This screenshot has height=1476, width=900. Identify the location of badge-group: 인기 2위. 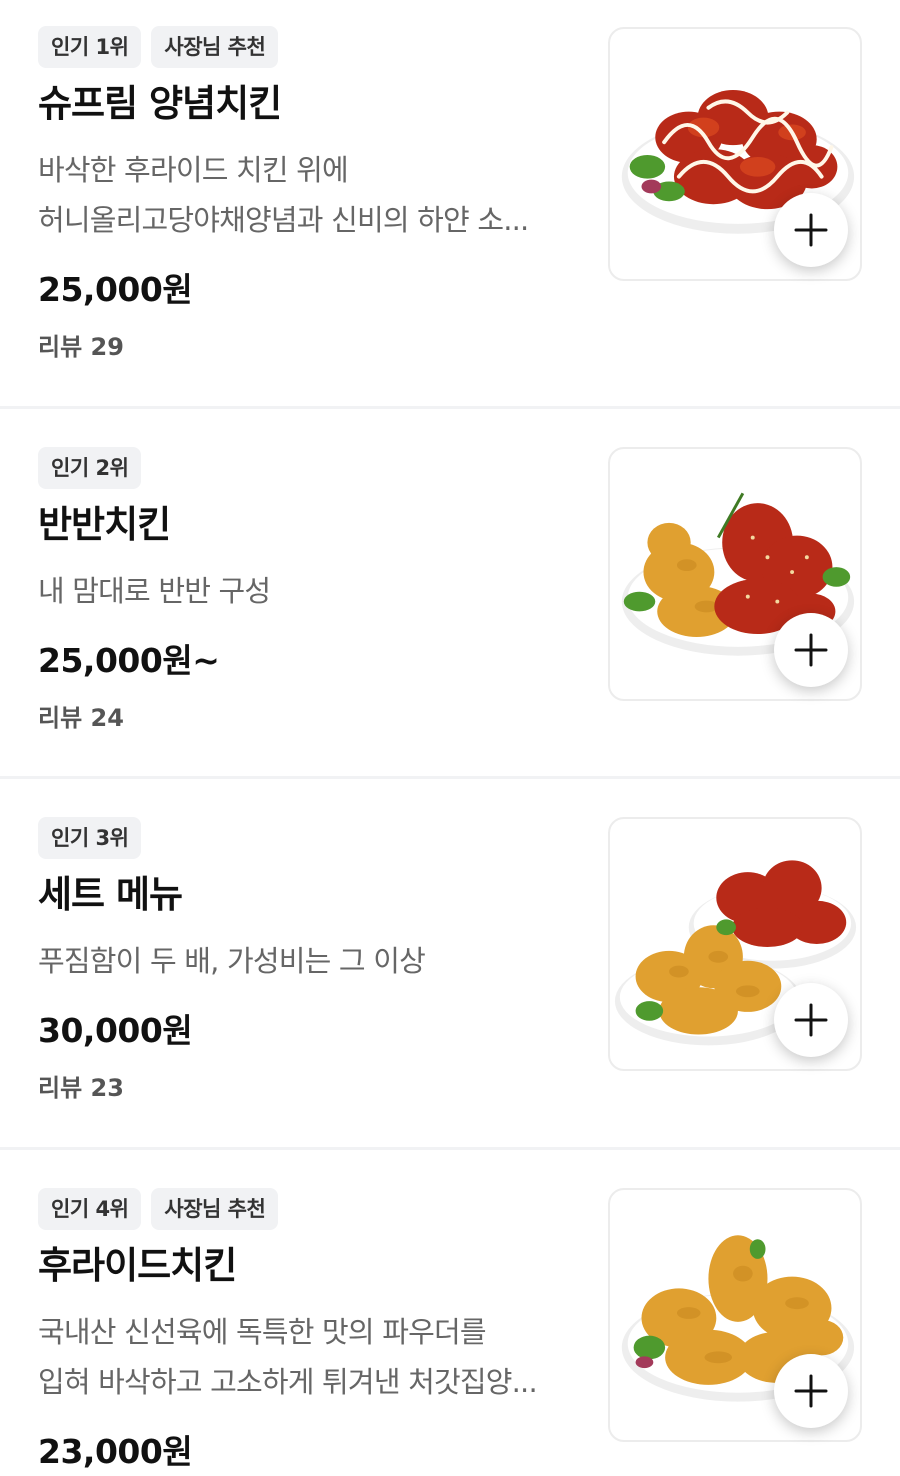
(90, 468).